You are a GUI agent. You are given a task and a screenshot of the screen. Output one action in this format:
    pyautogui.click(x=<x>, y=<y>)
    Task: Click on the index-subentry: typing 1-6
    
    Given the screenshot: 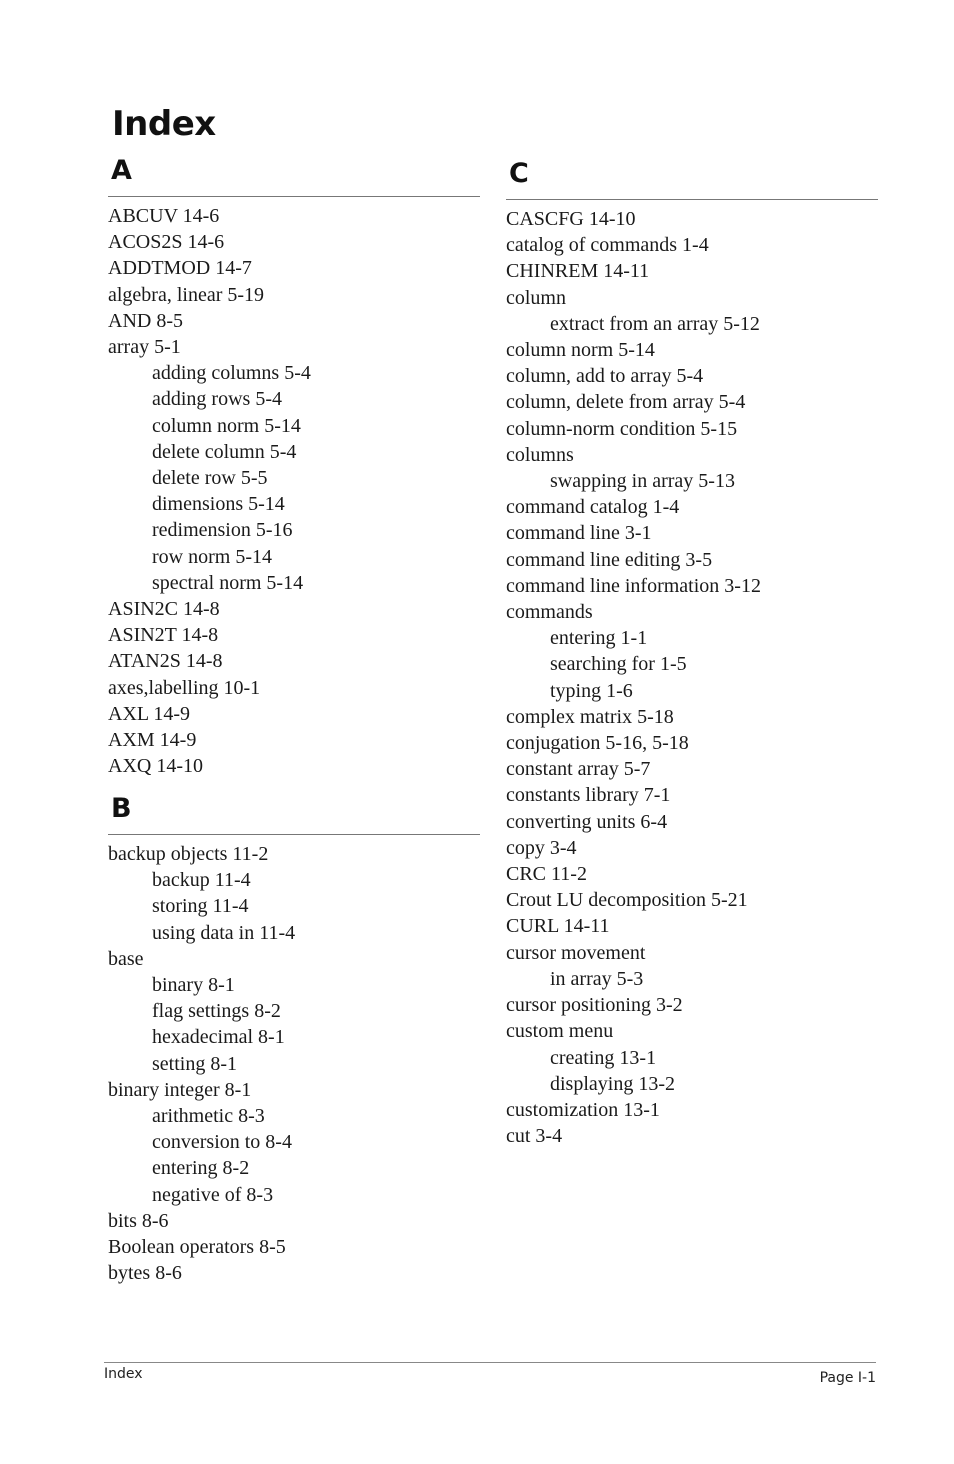 What is the action you would take?
    pyautogui.click(x=591, y=690)
    